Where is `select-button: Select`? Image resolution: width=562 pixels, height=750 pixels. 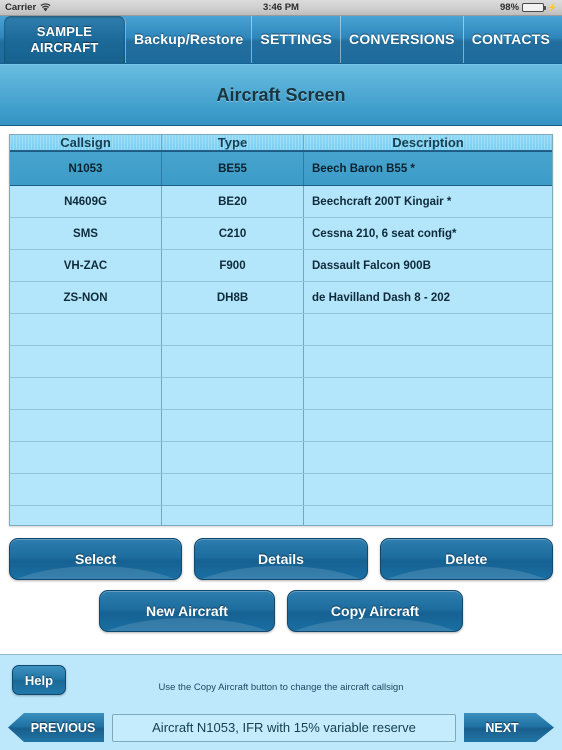 select-button: Select is located at coordinates (96, 559).